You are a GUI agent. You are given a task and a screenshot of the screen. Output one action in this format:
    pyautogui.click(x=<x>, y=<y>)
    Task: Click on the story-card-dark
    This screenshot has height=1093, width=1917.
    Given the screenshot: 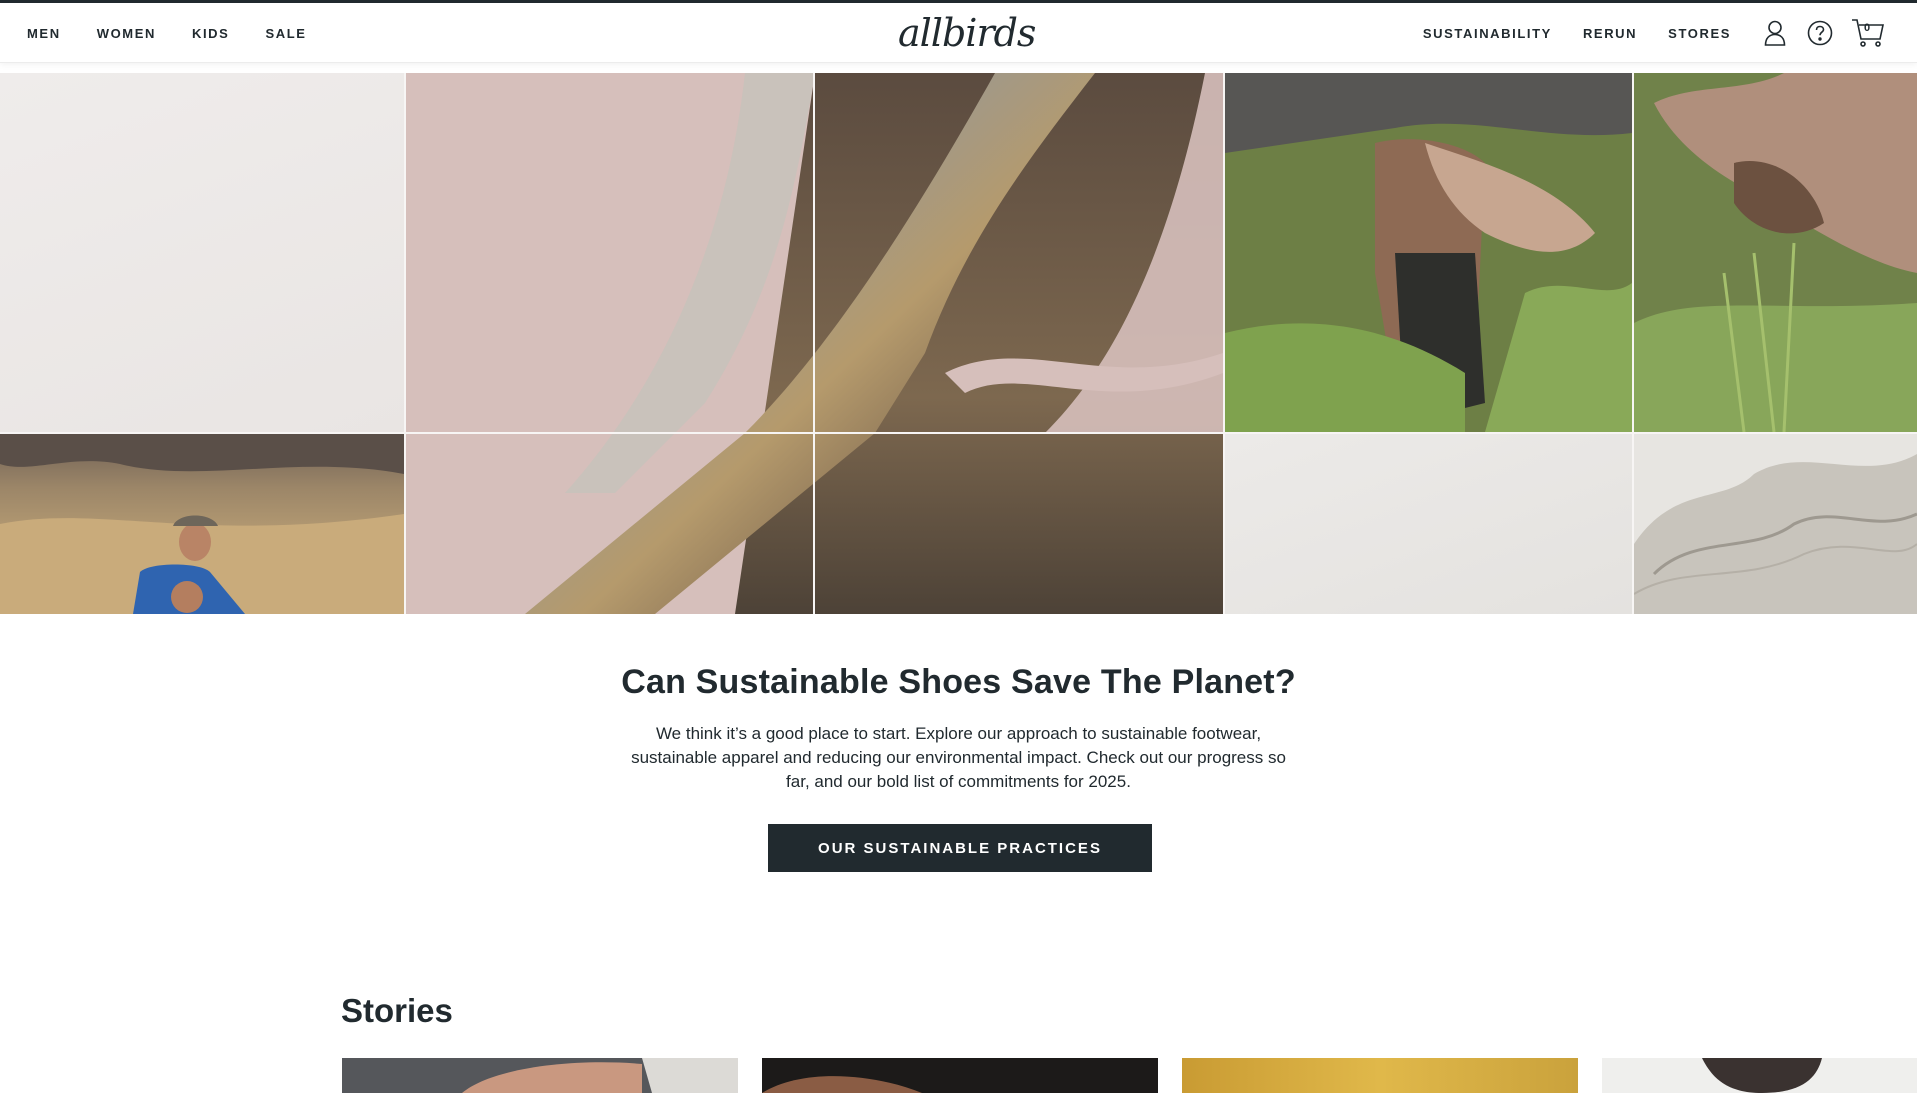 What is the action you would take?
    pyautogui.click(x=960, y=1075)
    